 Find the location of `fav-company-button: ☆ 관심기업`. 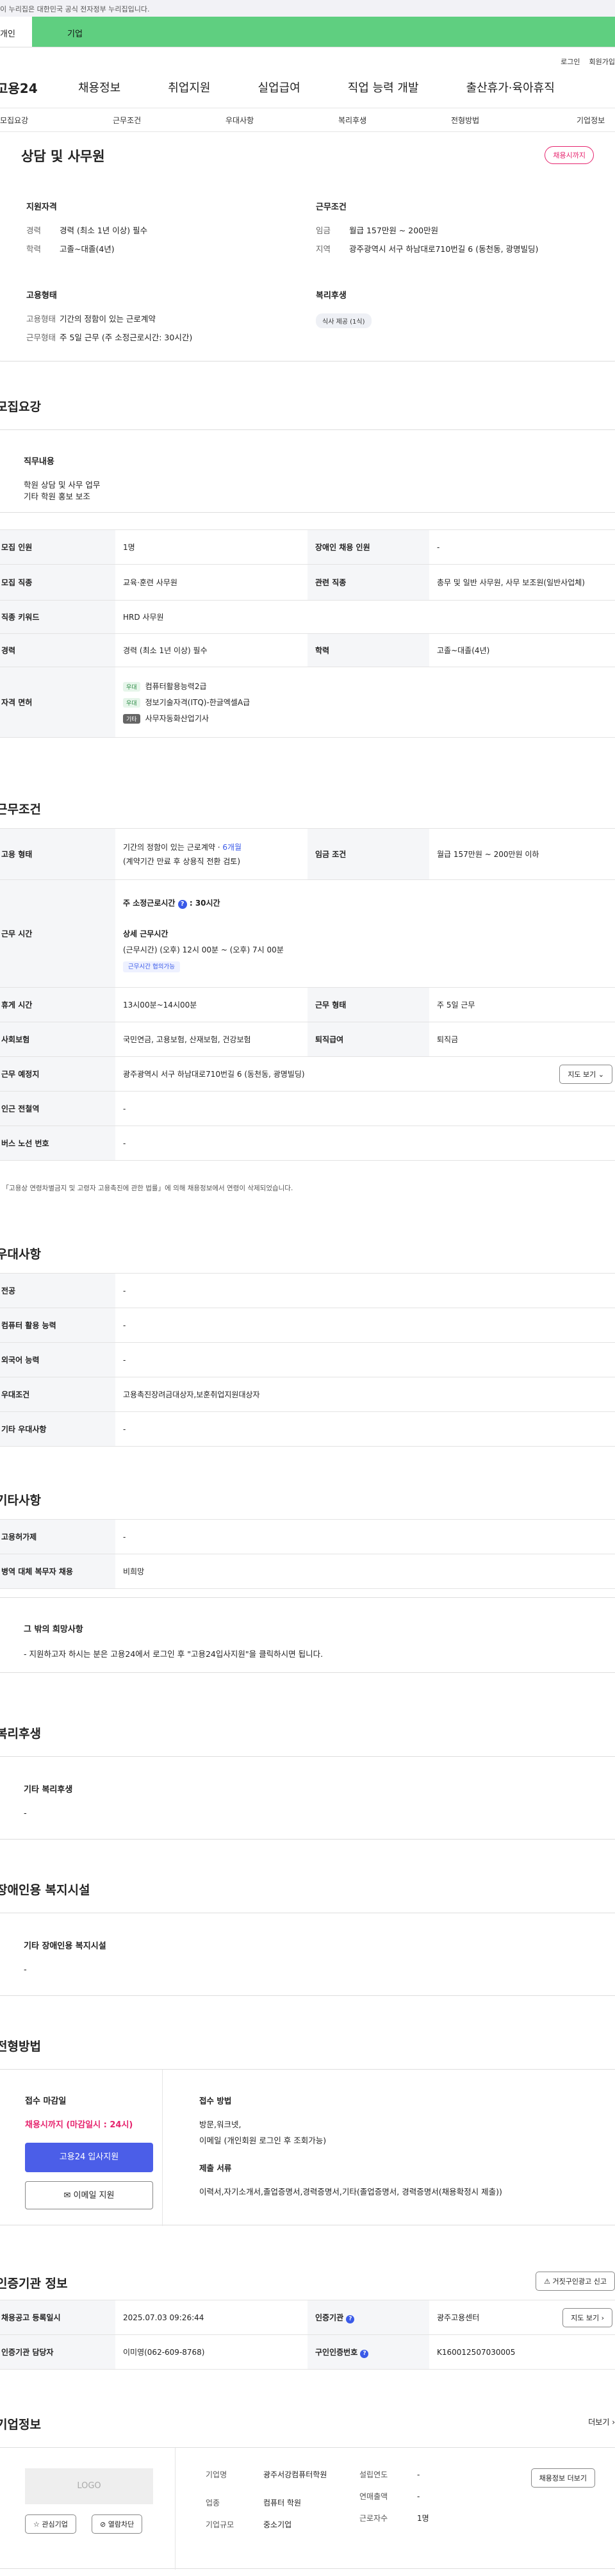

fav-company-button: ☆ 관심기업 is located at coordinates (50, 2524).